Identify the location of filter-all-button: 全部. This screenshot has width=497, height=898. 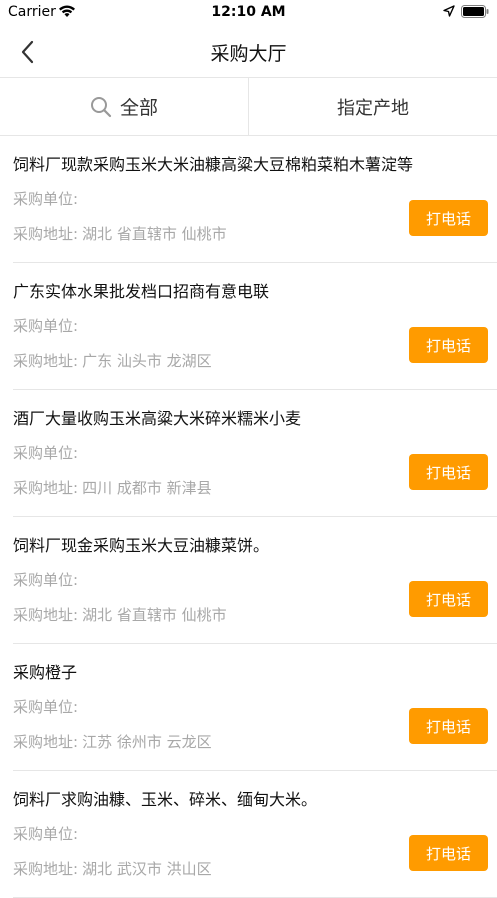
(124, 106).